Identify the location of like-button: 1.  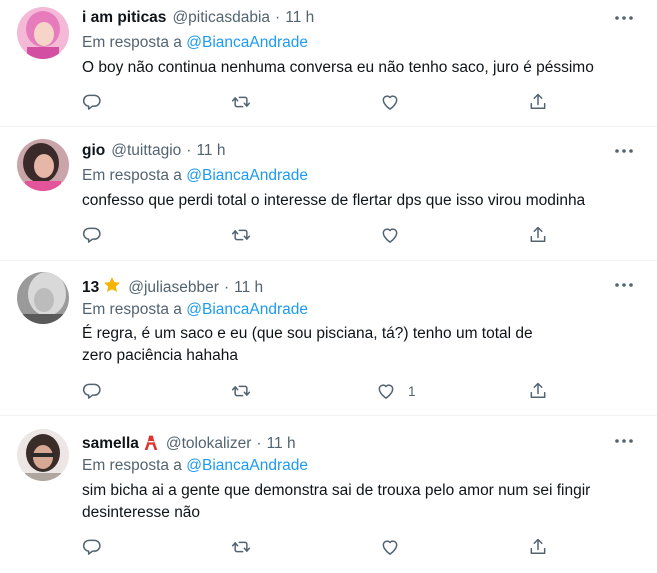
(396, 391).